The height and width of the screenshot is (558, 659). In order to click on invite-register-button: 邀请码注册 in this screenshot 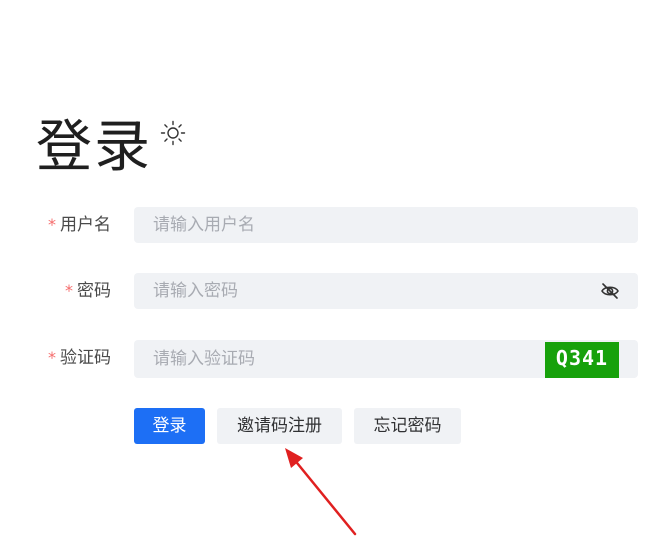, I will do `click(279, 426)`.